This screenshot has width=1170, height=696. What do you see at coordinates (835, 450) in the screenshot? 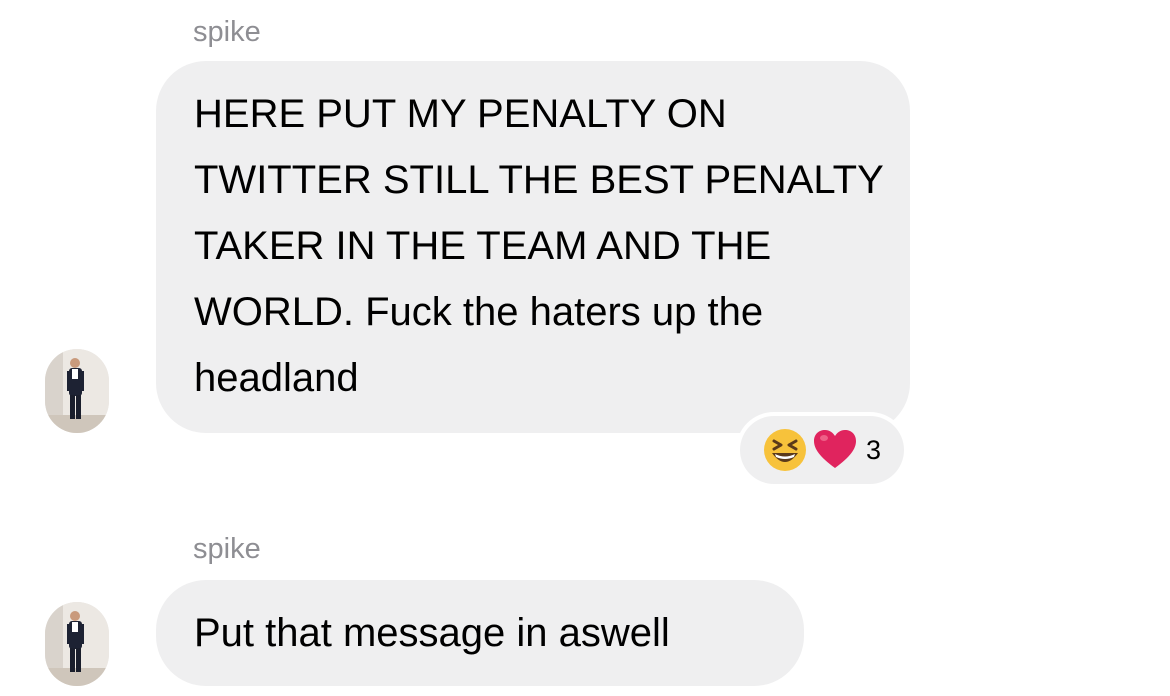
I see `red-heart-icon` at bounding box center [835, 450].